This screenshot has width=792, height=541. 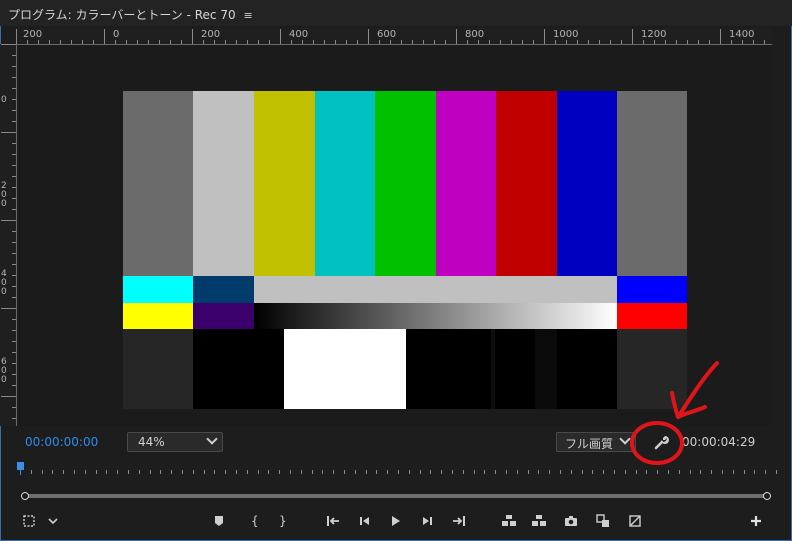 I want to click on add-button-icon, so click(x=756, y=521).